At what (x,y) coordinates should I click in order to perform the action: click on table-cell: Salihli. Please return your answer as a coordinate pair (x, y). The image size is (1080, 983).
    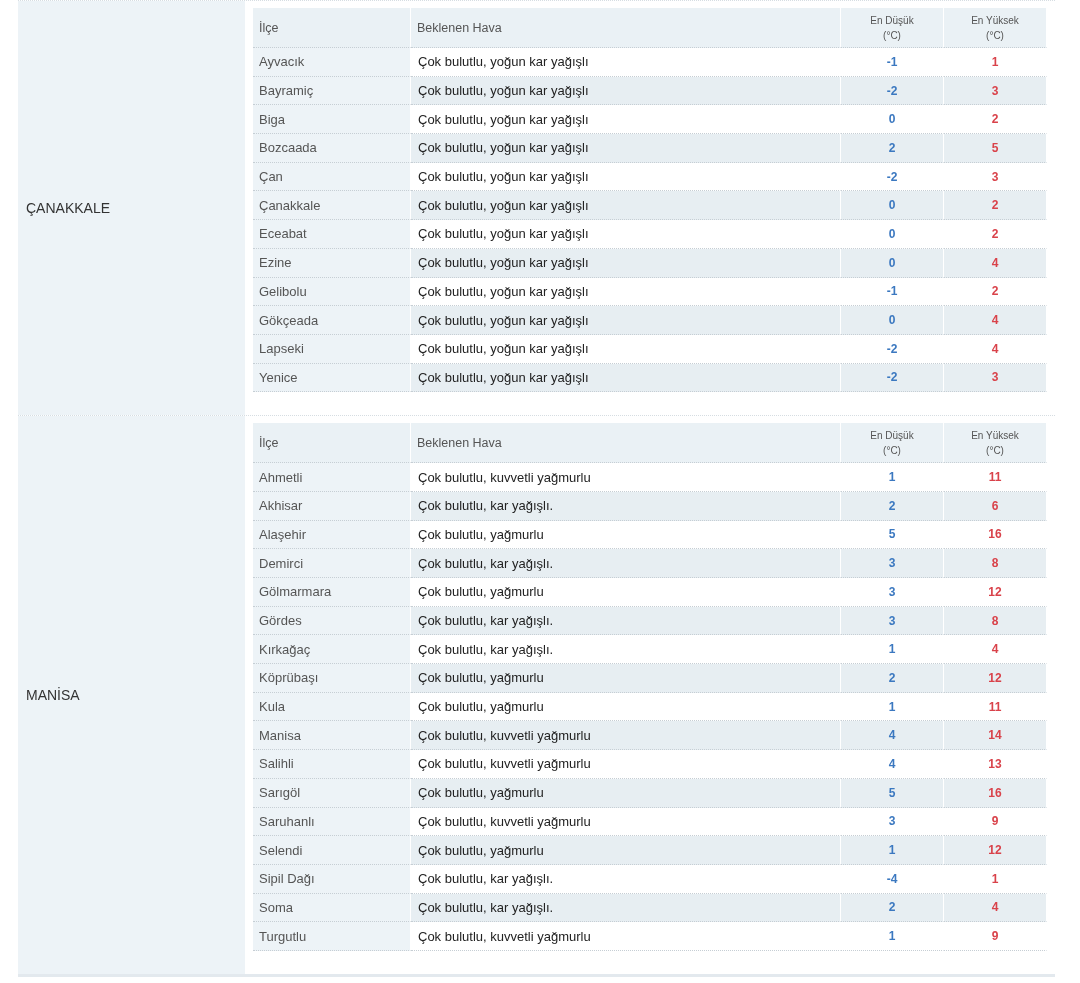
    Looking at the image, I should click on (332, 764).